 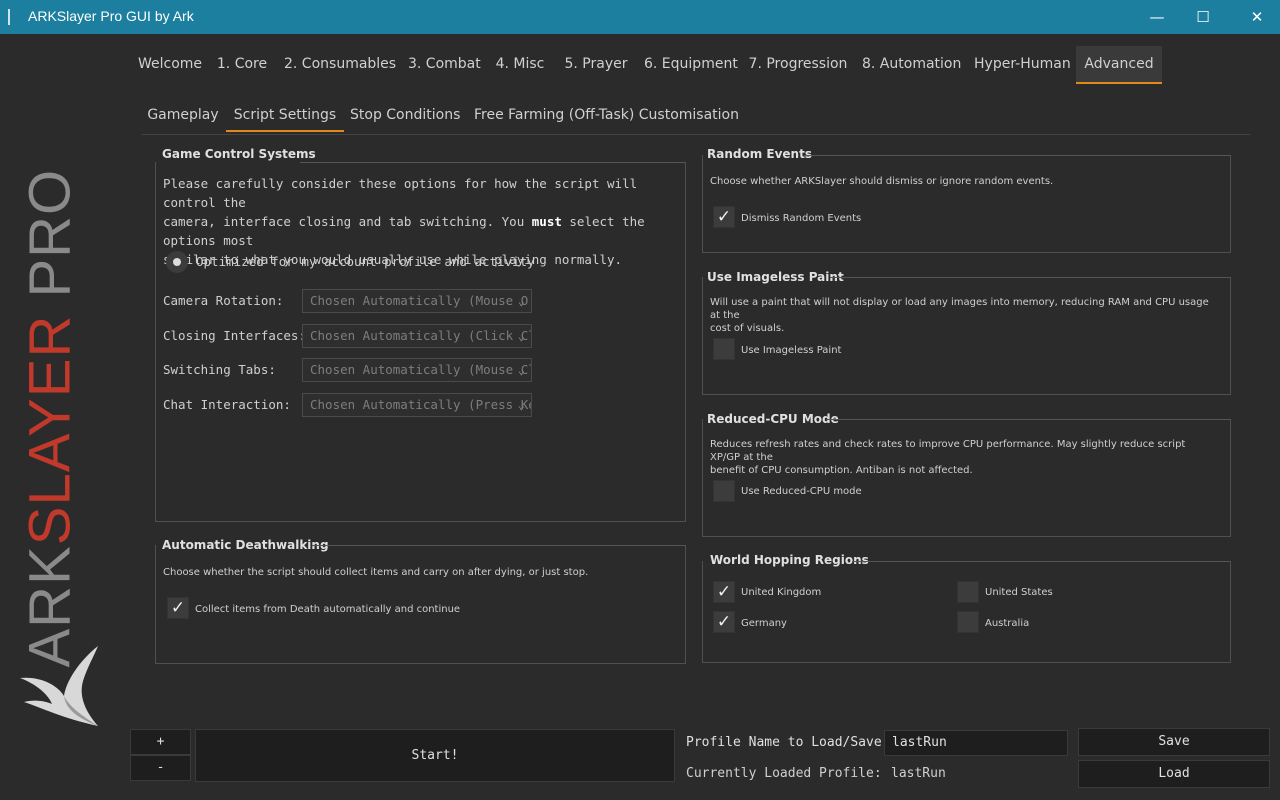 I want to click on tab-welcome: Welcome, so click(x=170, y=65).